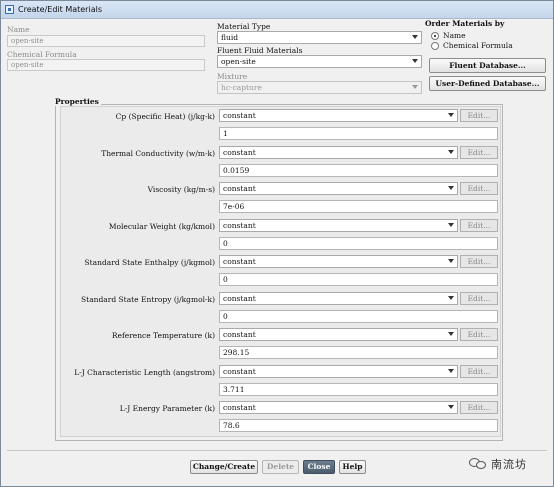 This screenshot has width=554, height=487. I want to click on order-materials-title: Order Materials by, so click(465, 23).